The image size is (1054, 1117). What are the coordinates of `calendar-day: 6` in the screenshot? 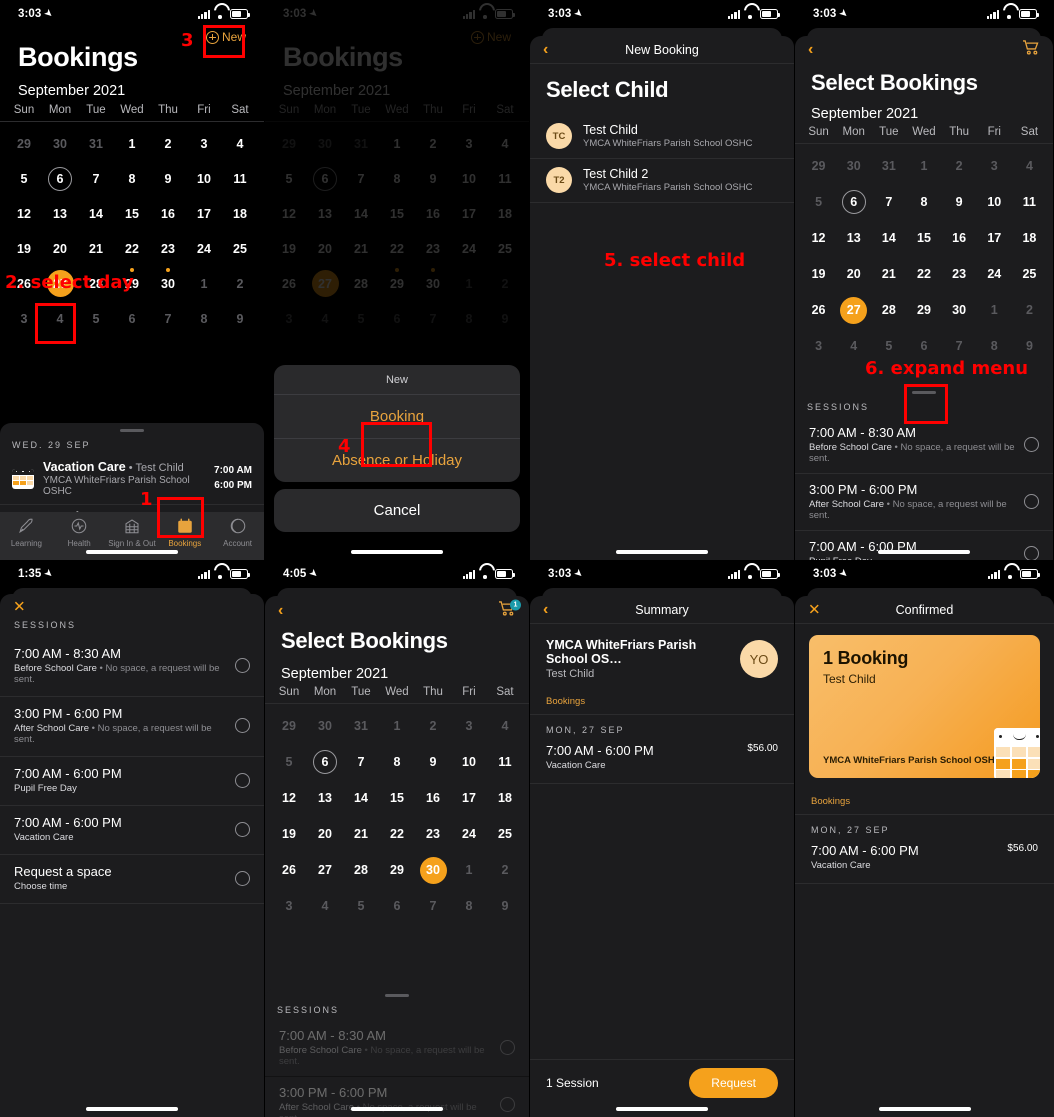 It's located at (853, 202).